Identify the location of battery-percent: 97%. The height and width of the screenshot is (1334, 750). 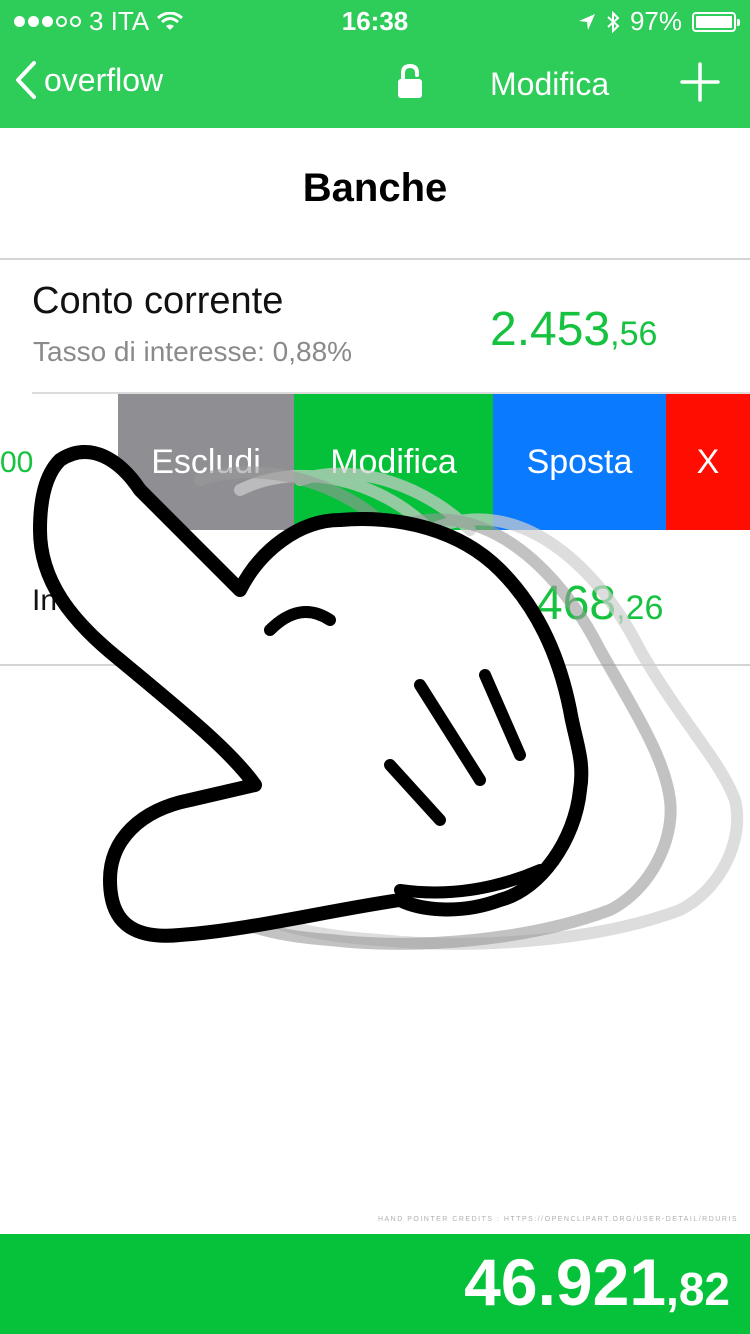
(655, 21).